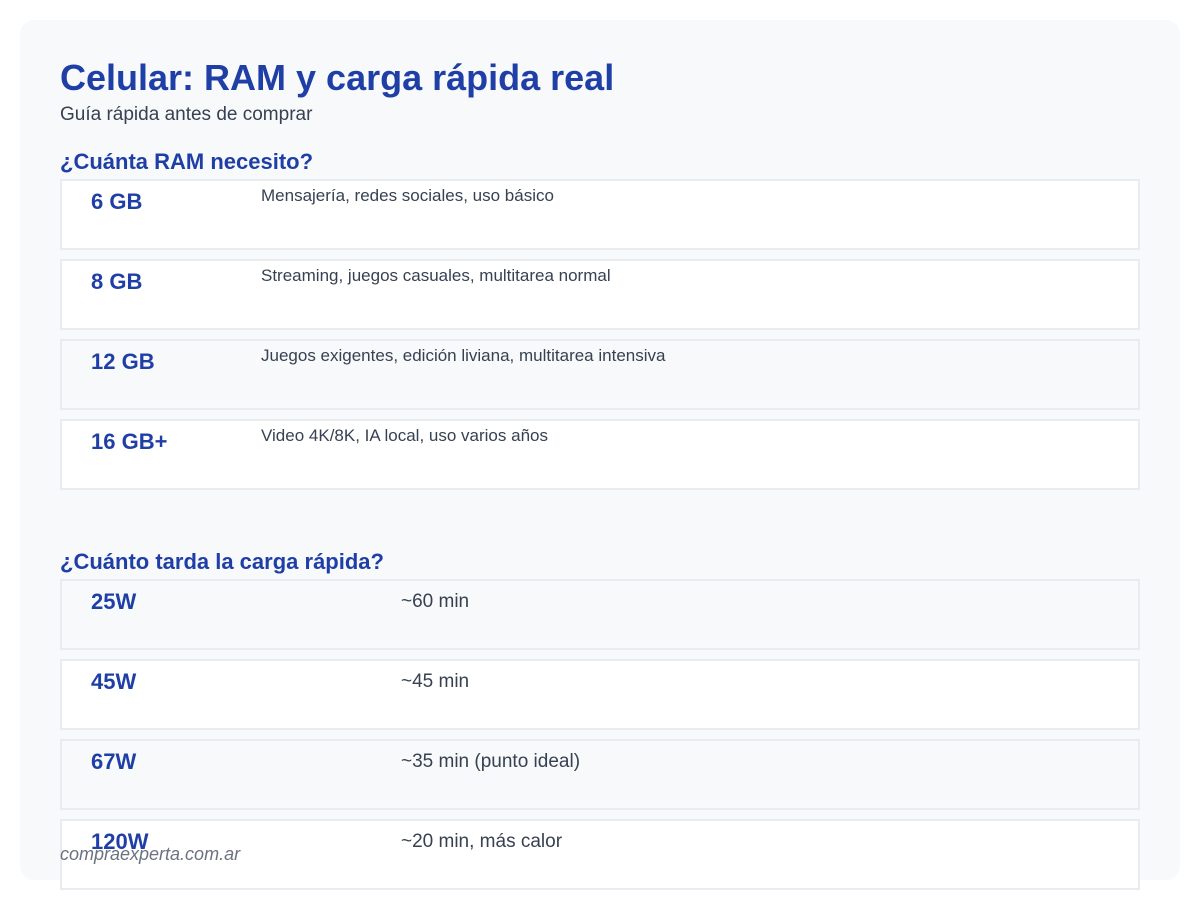 The image size is (1200, 900). Describe the element at coordinates (337, 77) in the screenshot. I see `page-title: Celular: RAM y carga rápida real` at that location.